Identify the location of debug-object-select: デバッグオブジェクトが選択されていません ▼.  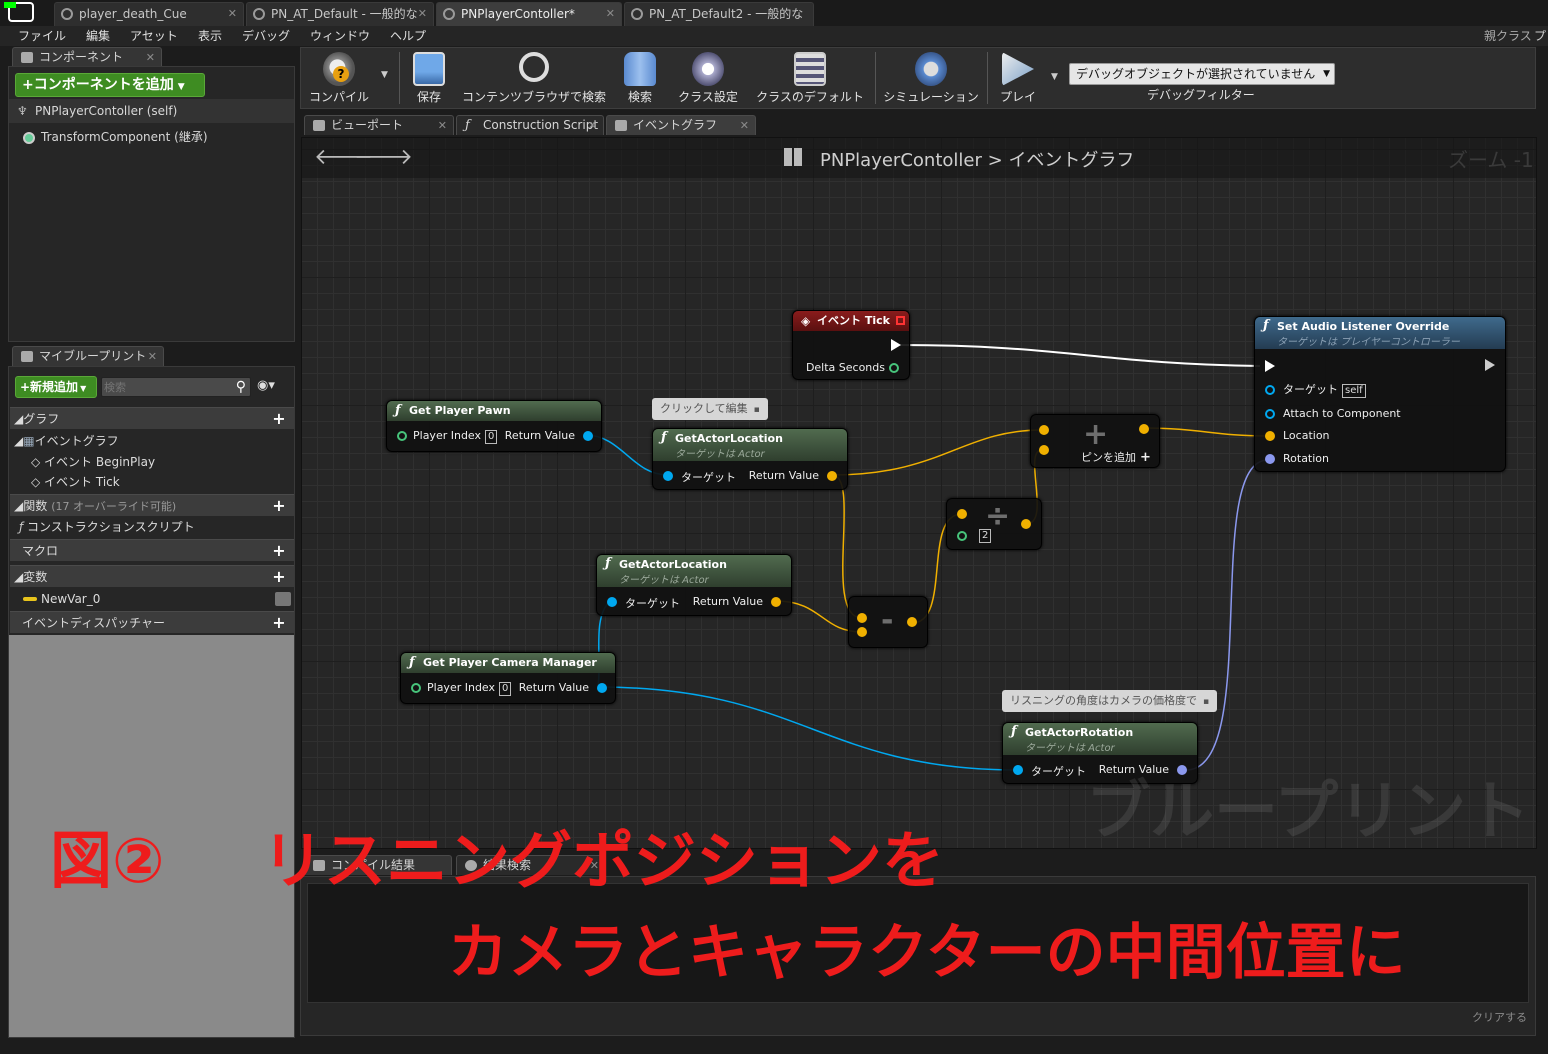
(1202, 74).